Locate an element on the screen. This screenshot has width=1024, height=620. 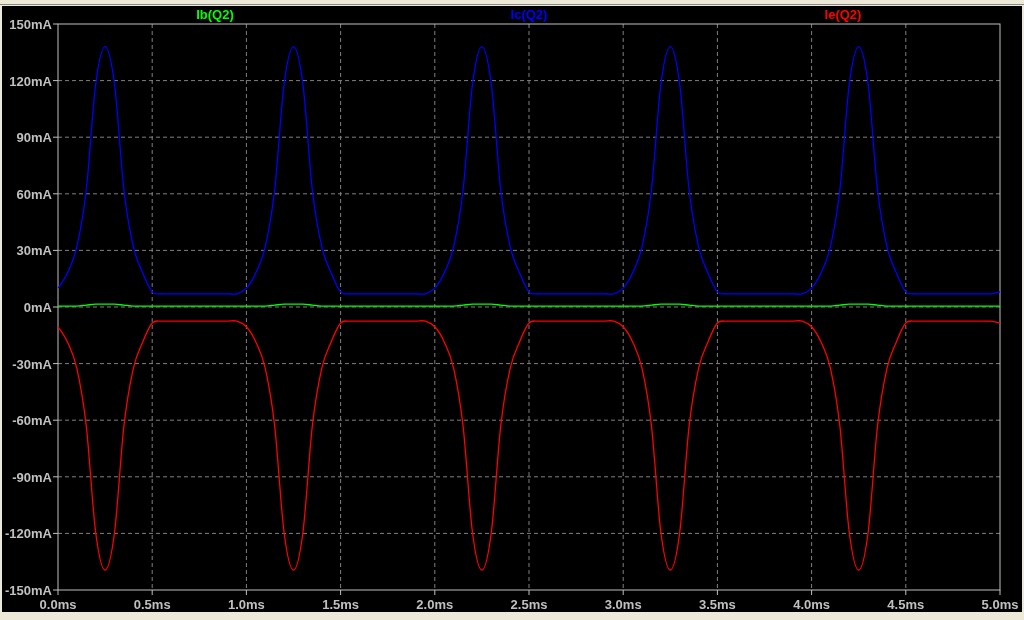
x-axis-label: 1.0ms is located at coordinates (246, 604).